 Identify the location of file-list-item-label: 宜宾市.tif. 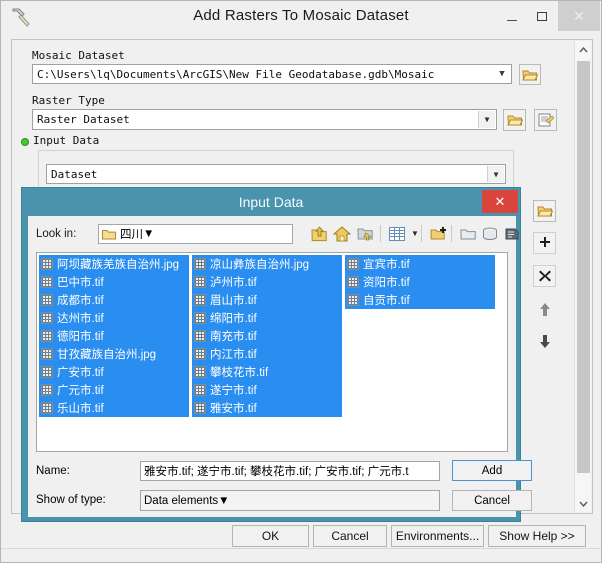
(386, 265).